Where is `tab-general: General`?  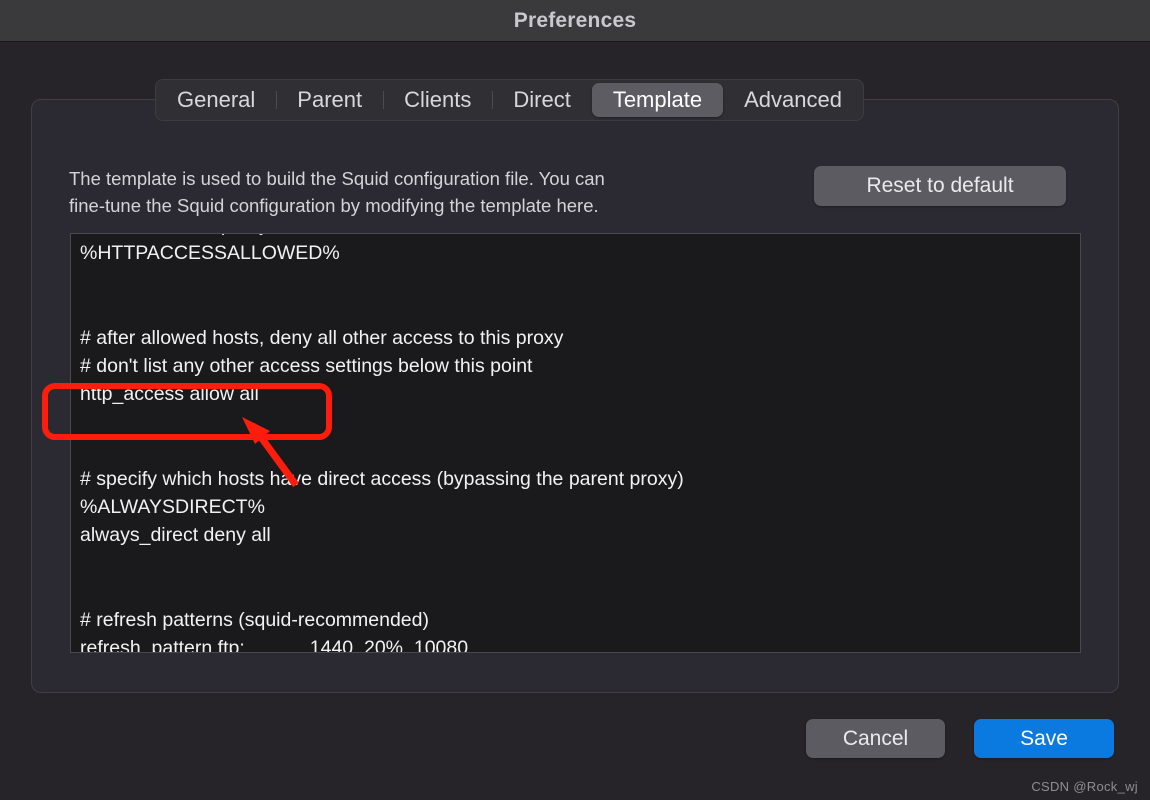 tab-general: General is located at coordinates (216, 100).